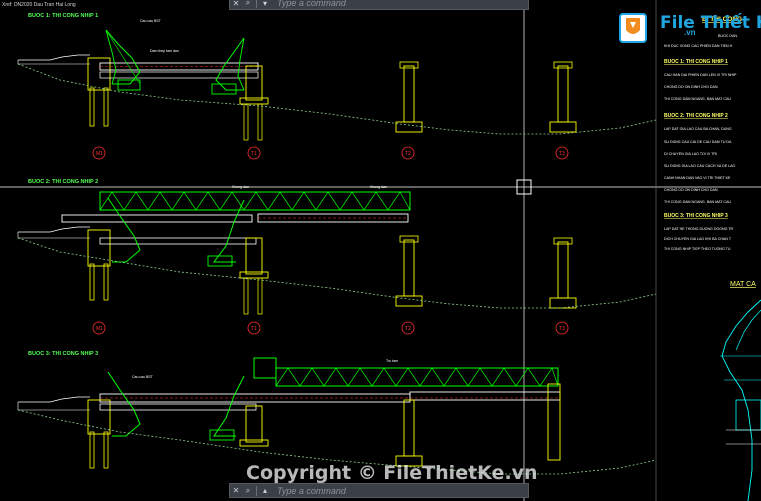 The height and width of the screenshot is (501, 761). I want to click on logo-text: File Thiết Kế, so click(710, 23).